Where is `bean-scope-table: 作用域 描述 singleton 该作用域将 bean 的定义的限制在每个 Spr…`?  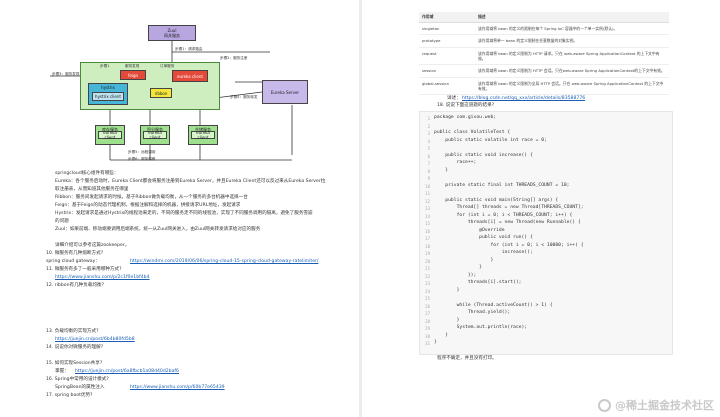
bean-scope-table: 作用域 描述 singleton 该作用域将 bean 的定义的限制在每个 Spr… is located at coordinates (544, 54).